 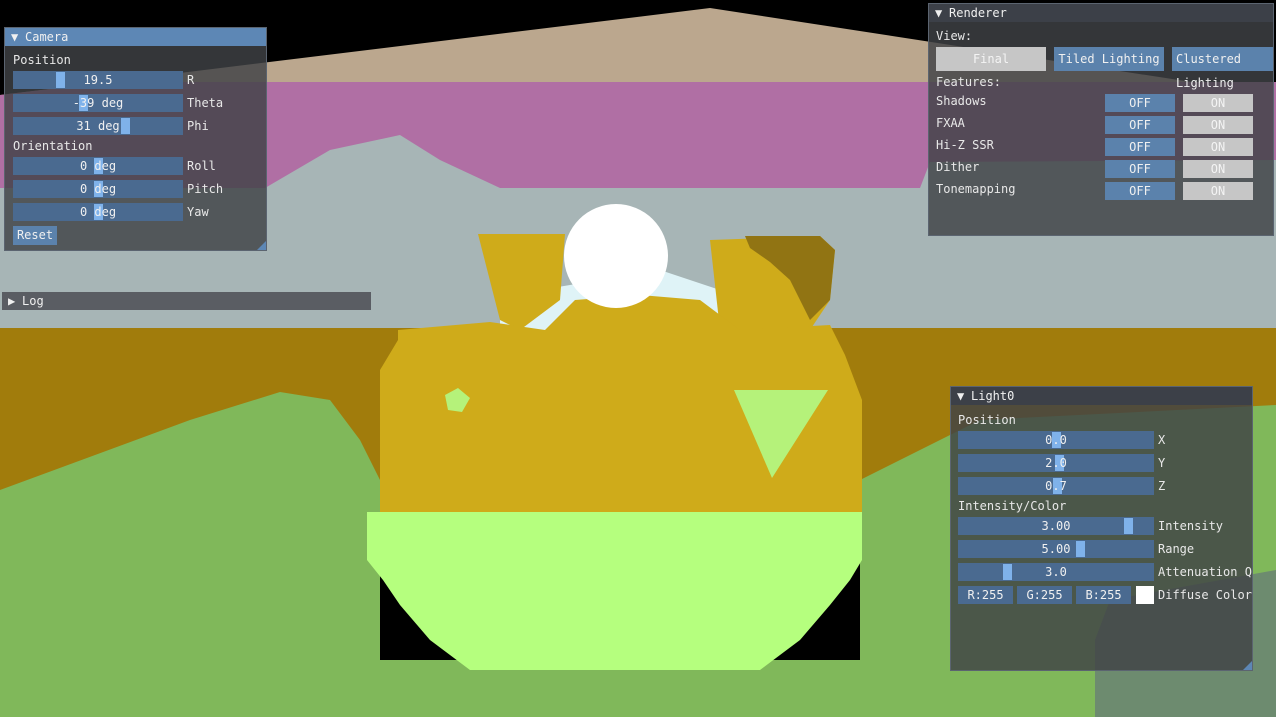 I want to click on light0-x-value: 0.0, so click(x=1056, y=440).